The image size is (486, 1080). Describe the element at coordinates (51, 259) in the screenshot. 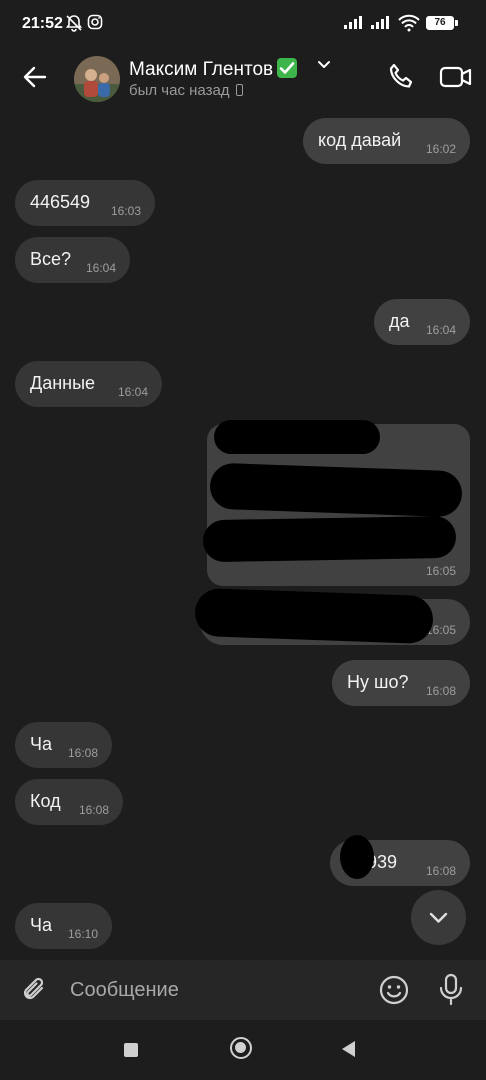

I see `message-text: Все?` at that location.